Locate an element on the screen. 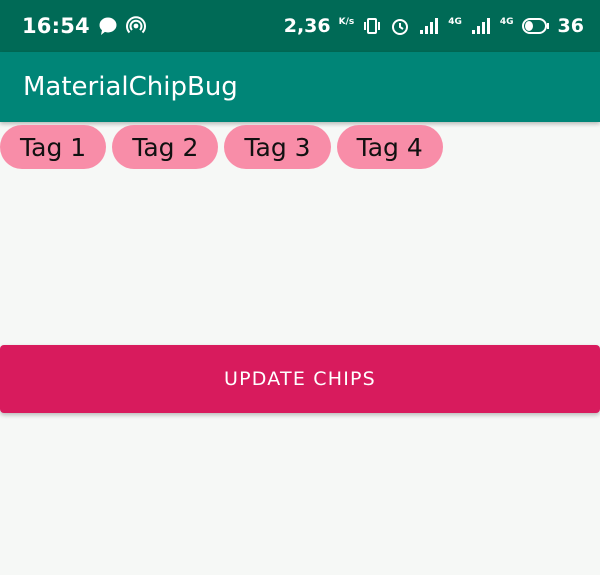  status-left: 16:54 is located at coordinates (84, 26).